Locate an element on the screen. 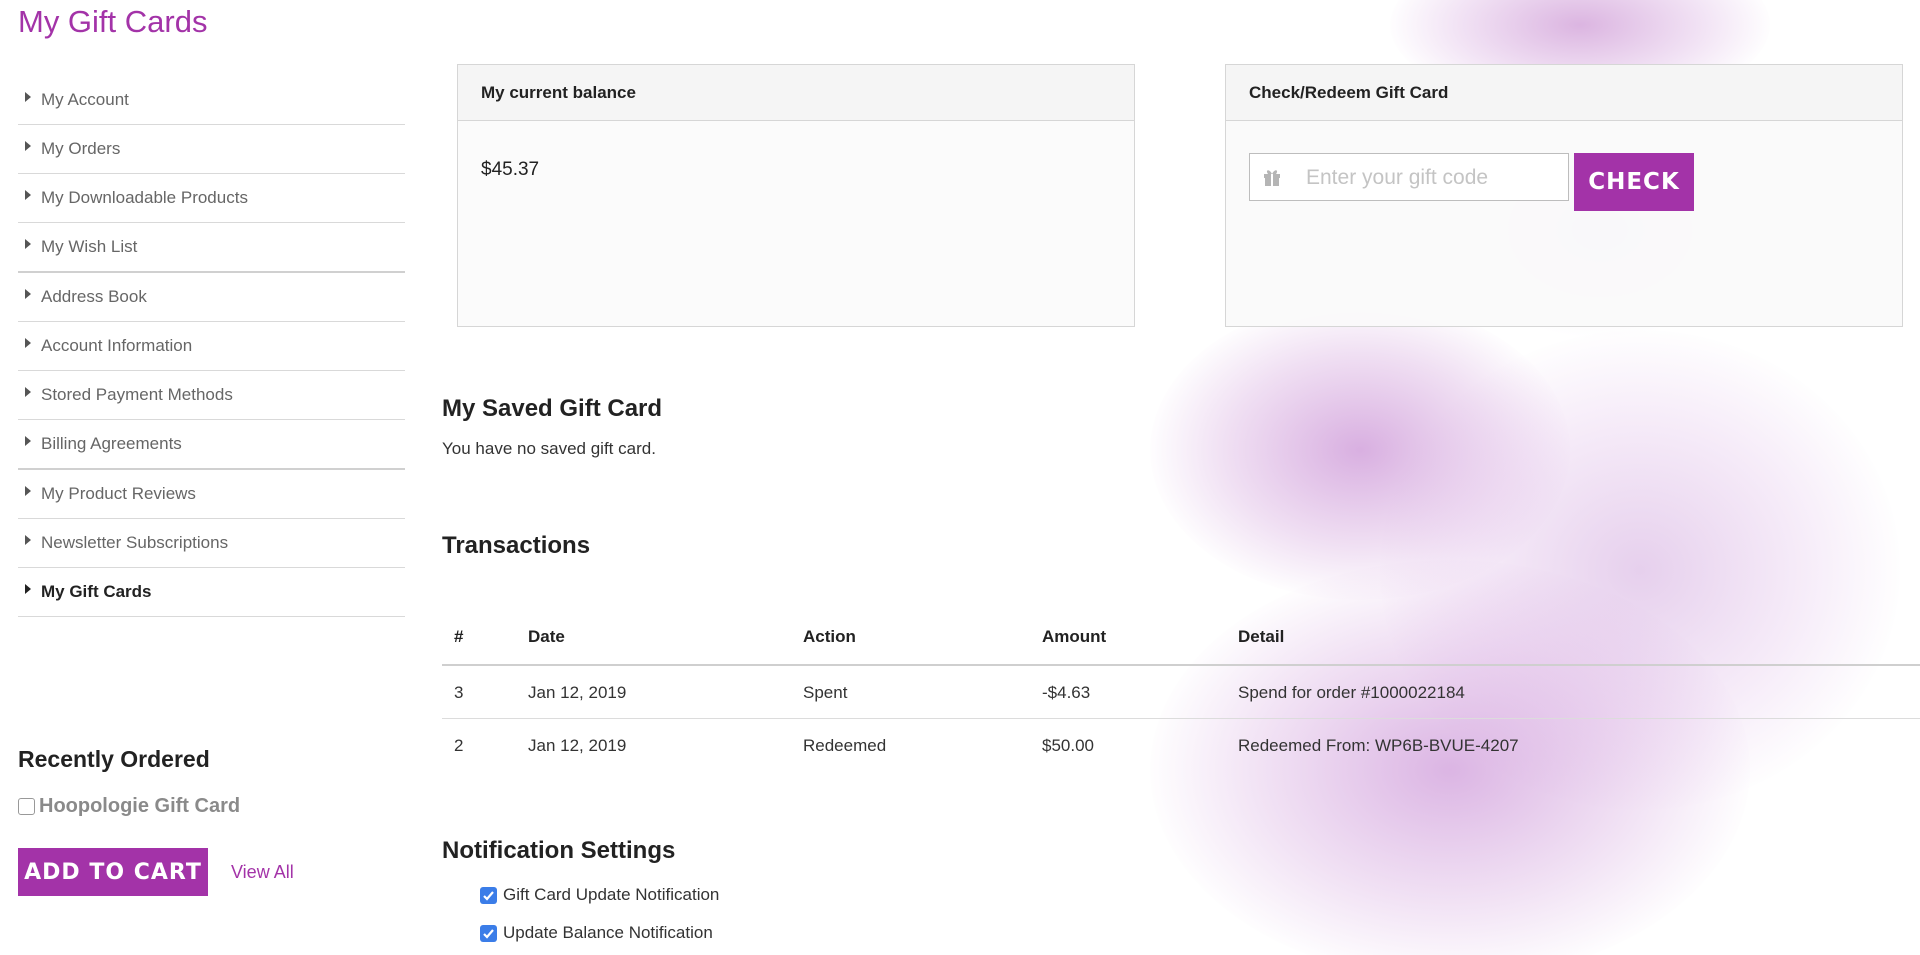  sidebar-item-label: My Product Reviews is located at coordinates (118, 493).